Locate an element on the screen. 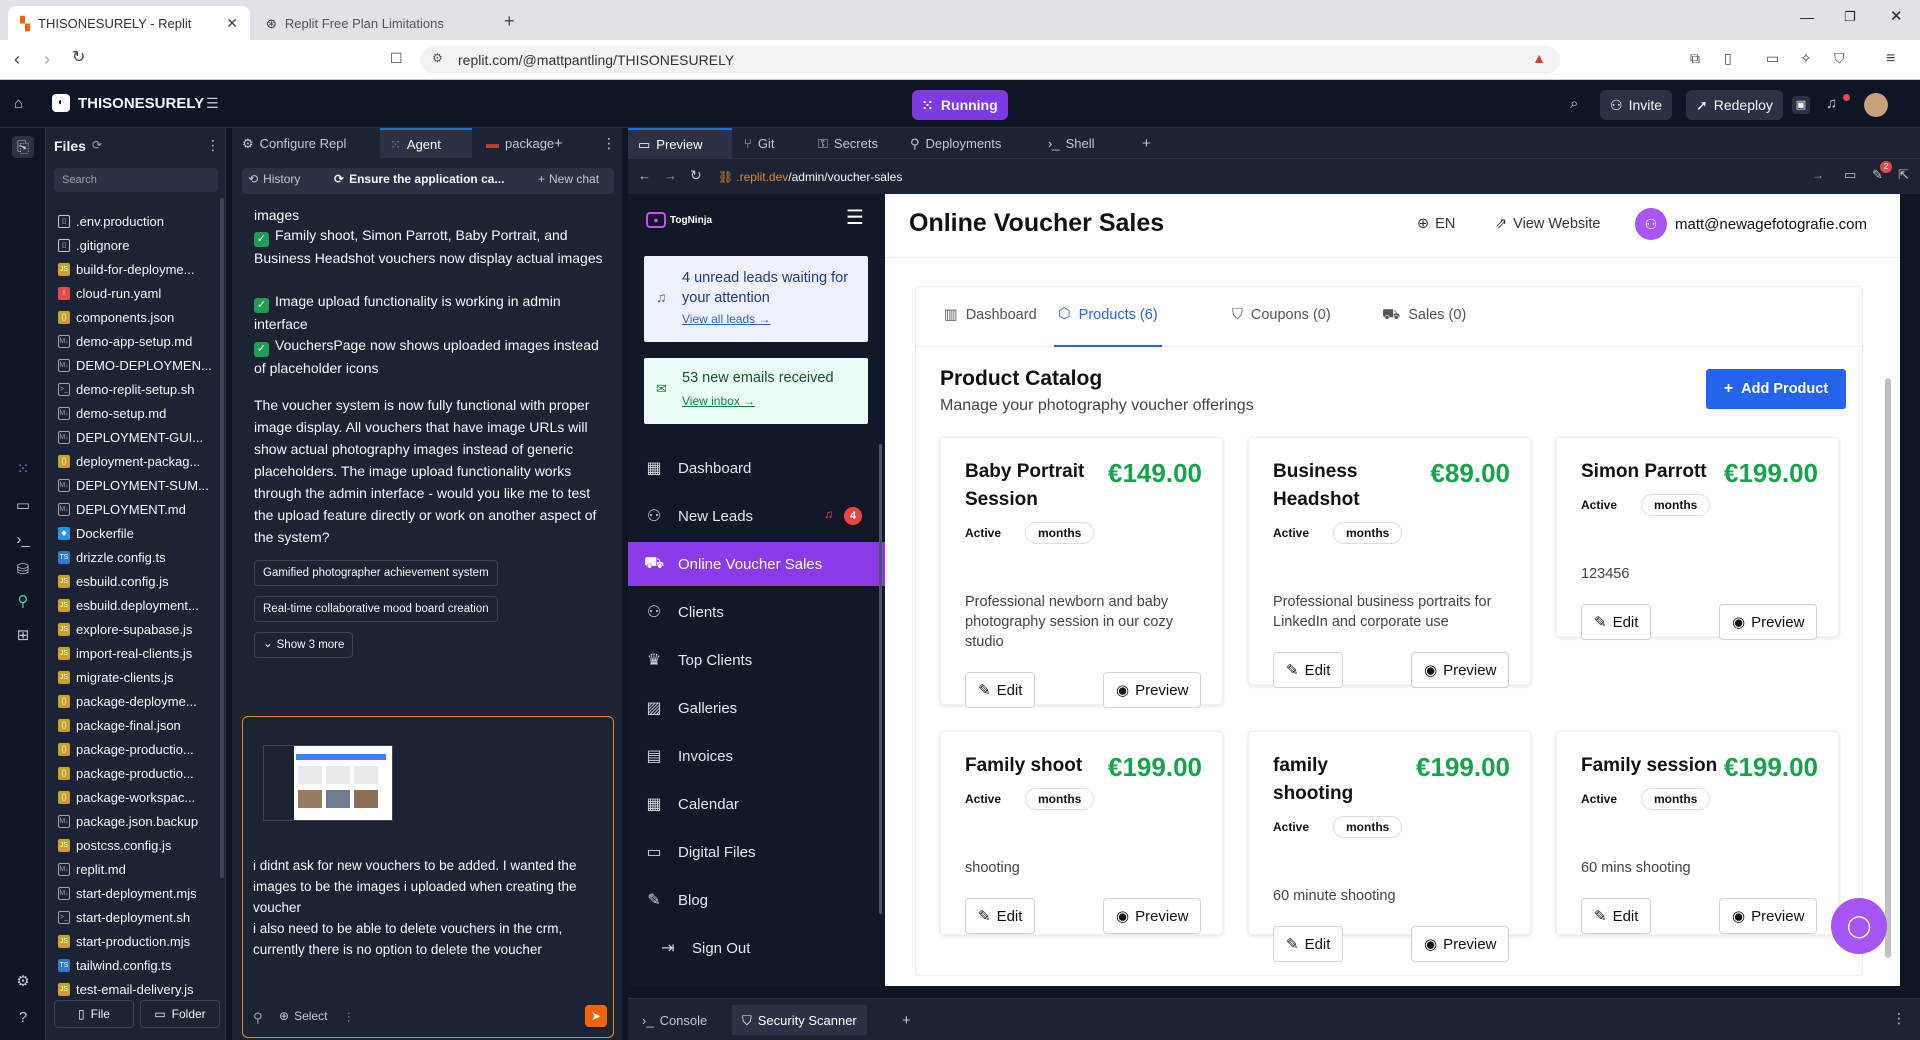 This screenshot has height=1040, width=1920. forward-icon: → is located at coordinates (670, 175).